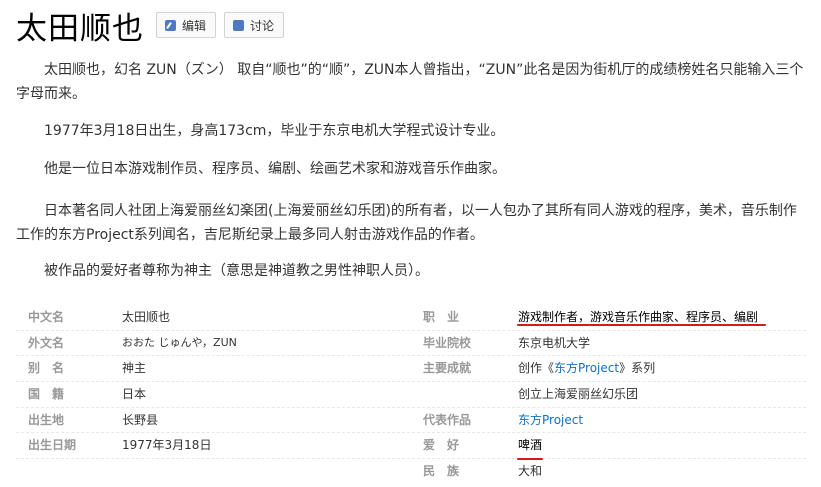 This screenshot has width=821, height=487. Describe the element at coordinates (550, 420) in the screenshot. I see `representative-works-link: 东方Project` at that location.